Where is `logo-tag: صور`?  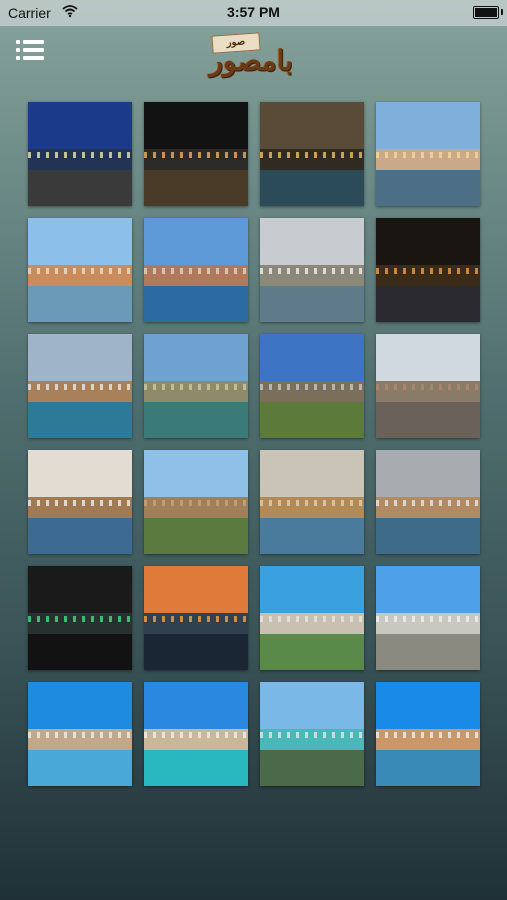
logo-tag: صور is located at coordinates (236, 43).